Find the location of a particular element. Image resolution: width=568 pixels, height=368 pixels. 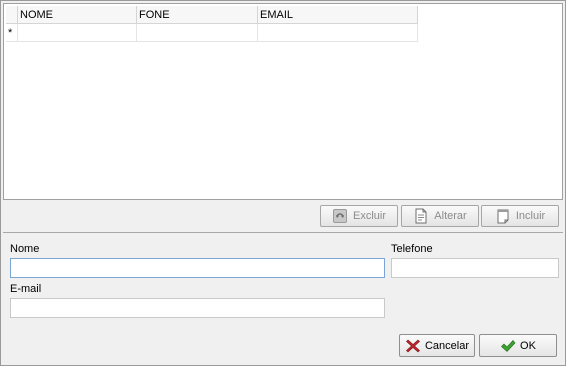

email-input is located at coordinates (197, 308).